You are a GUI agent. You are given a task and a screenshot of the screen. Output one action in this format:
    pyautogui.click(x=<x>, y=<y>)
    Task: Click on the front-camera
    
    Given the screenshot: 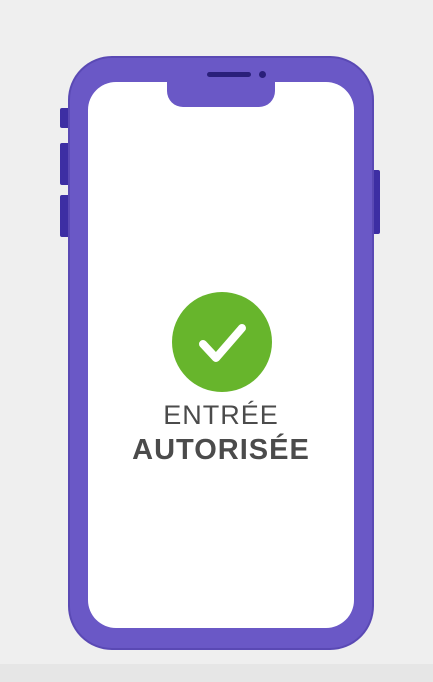 What is the action you would take?
    pyautogui.click(x=262, y=74)
    